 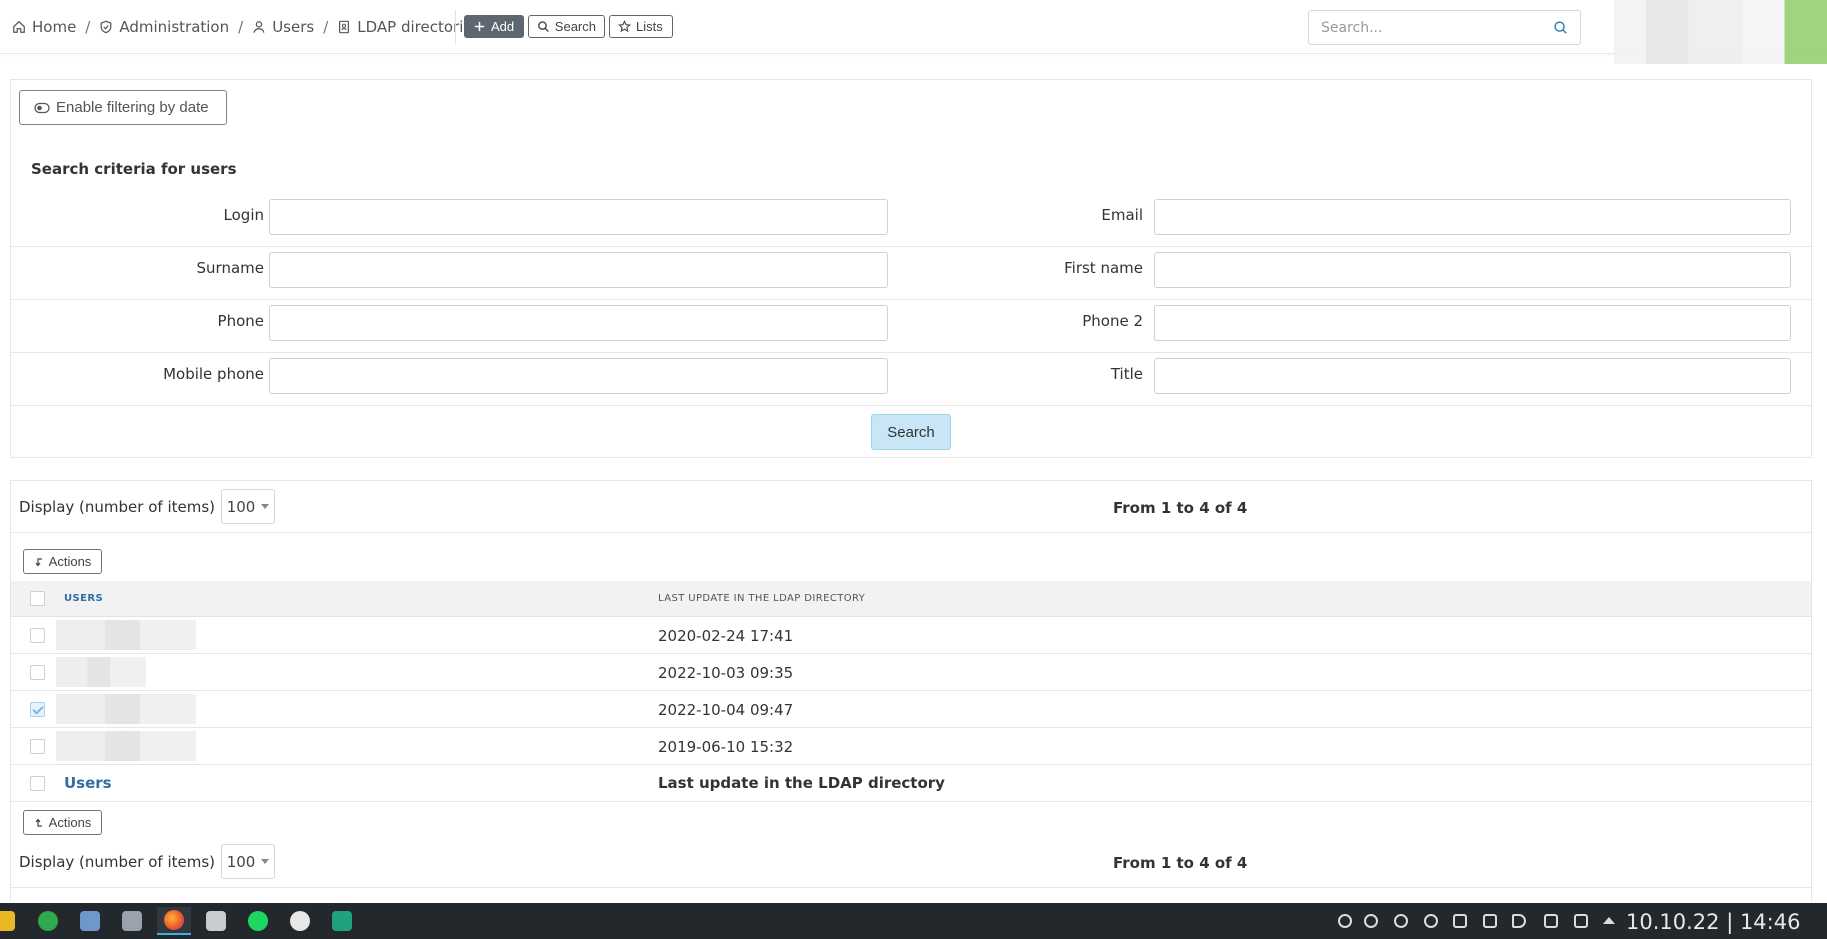 I want to click on taskbar-app-launcher, so click(x=11, y=921).